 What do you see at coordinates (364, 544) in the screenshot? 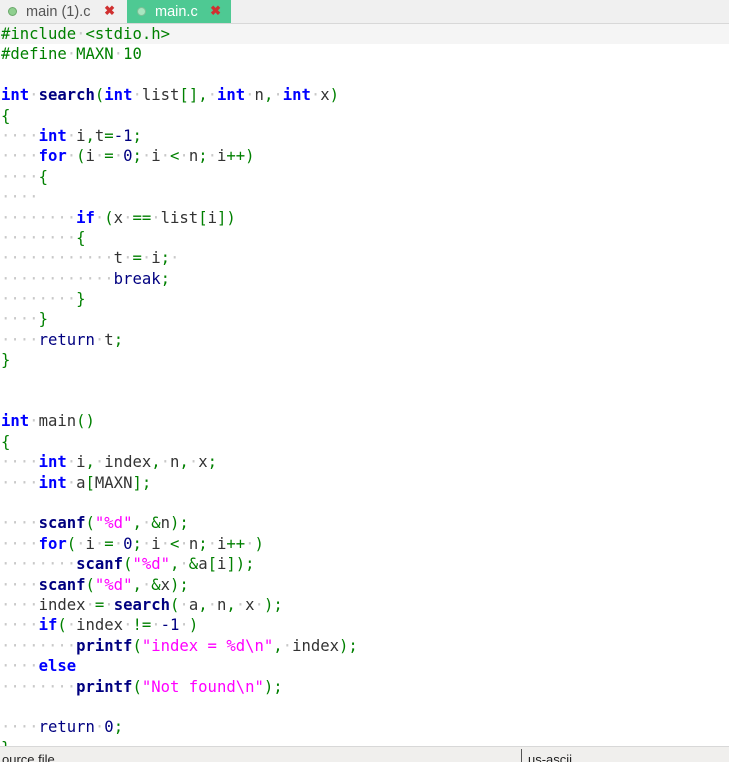
I see `code-line: ····for(·i·=·0;·i·<·n;·i++·)` at bounding box center [364, 544].